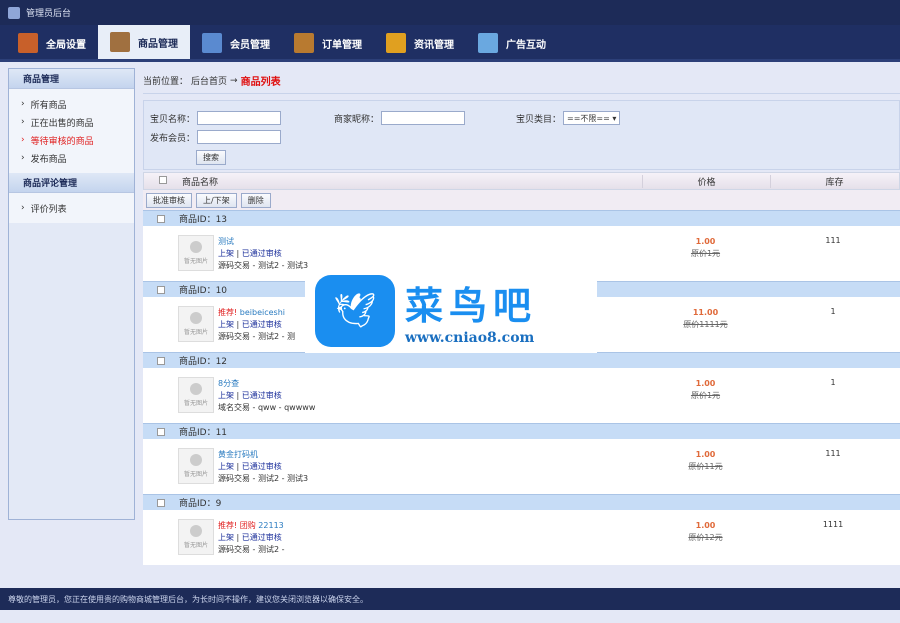  Describe the element at coordinates (833, 524) in the screenshot. I see `stock: 1111` at that location.